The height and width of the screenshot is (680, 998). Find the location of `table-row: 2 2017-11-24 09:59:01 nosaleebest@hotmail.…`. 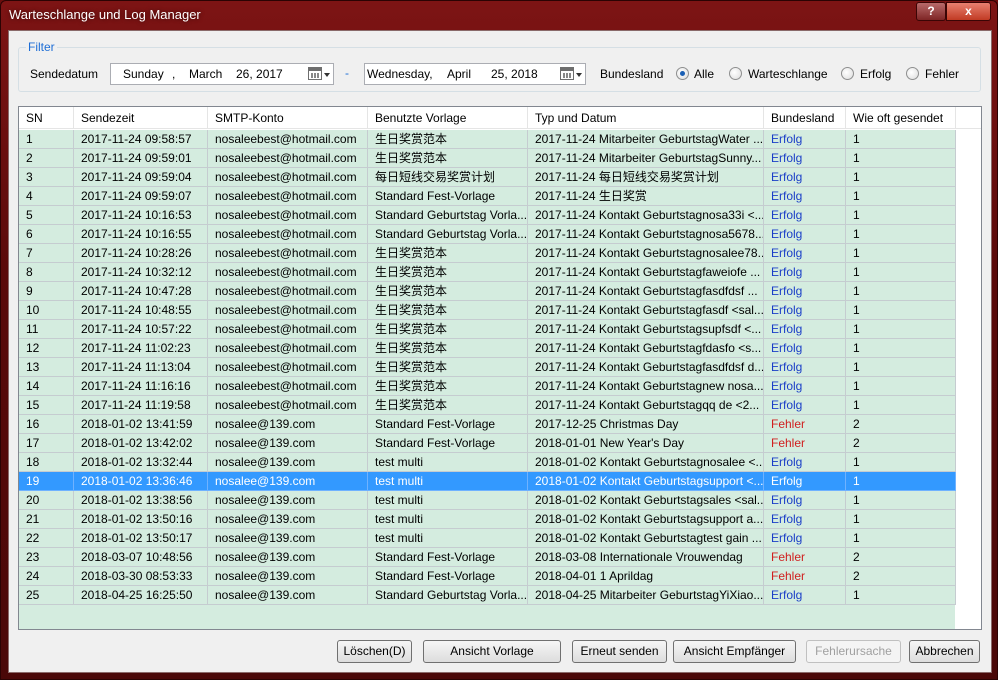

table-row: 2 2017-11-24 09:59:01 nosaleebest@hotmail.… is located at coordinates (487, 158).